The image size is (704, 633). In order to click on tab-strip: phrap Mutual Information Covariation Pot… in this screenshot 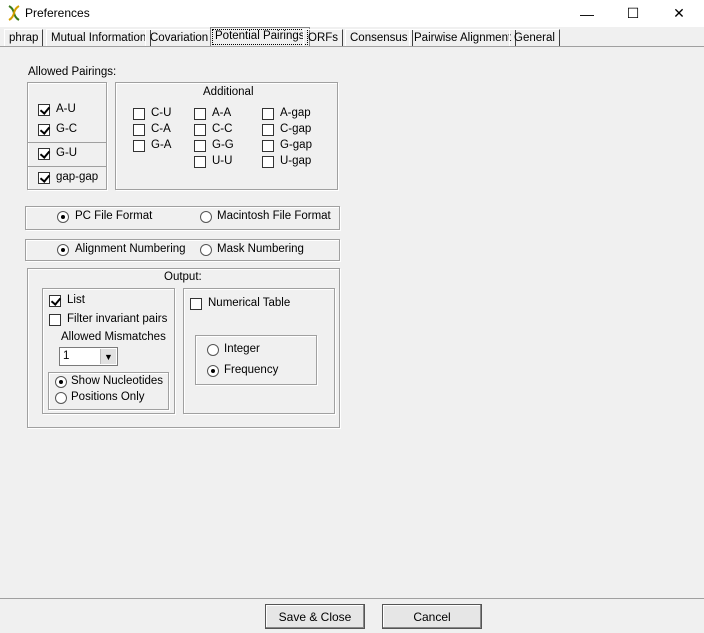, I will do `click(352, 37)`.